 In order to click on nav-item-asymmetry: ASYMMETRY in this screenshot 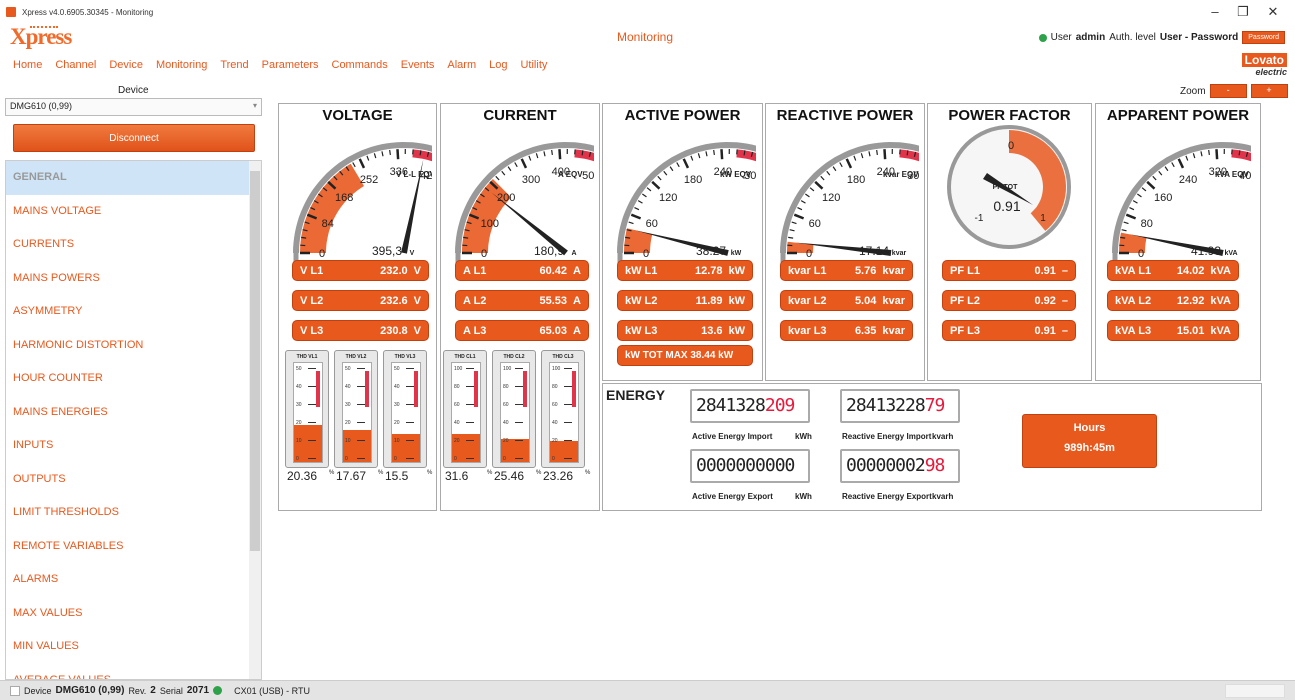, I will do `click(128, 312)`.